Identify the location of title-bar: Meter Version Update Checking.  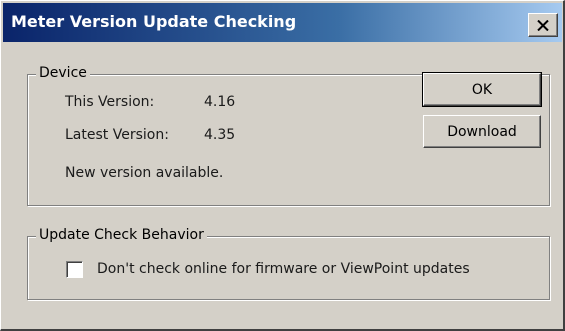
(282, 22).